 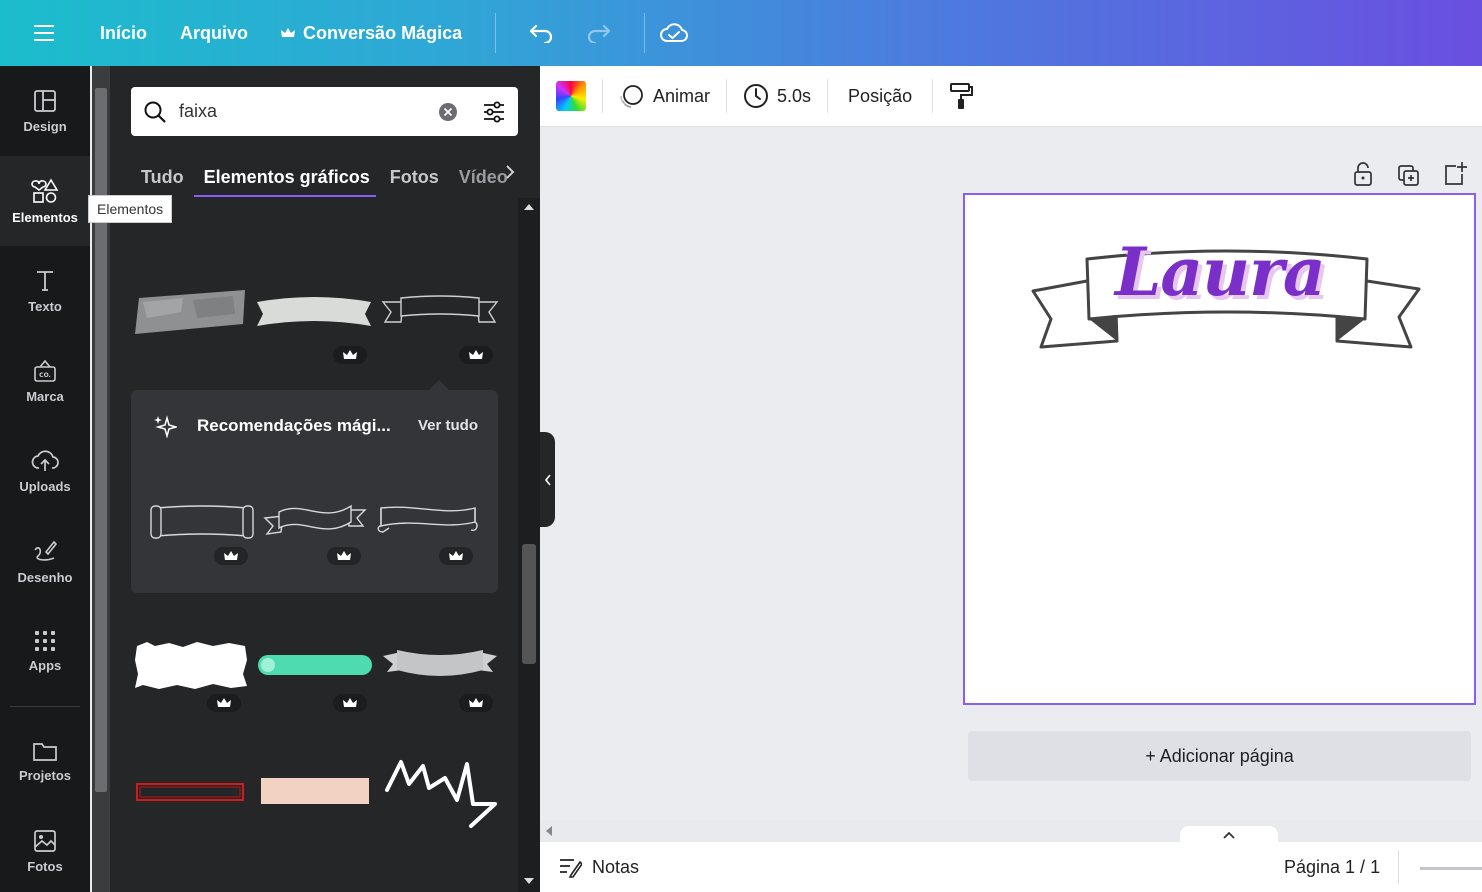 I want to click on divider, so click(x=1398, y=867).